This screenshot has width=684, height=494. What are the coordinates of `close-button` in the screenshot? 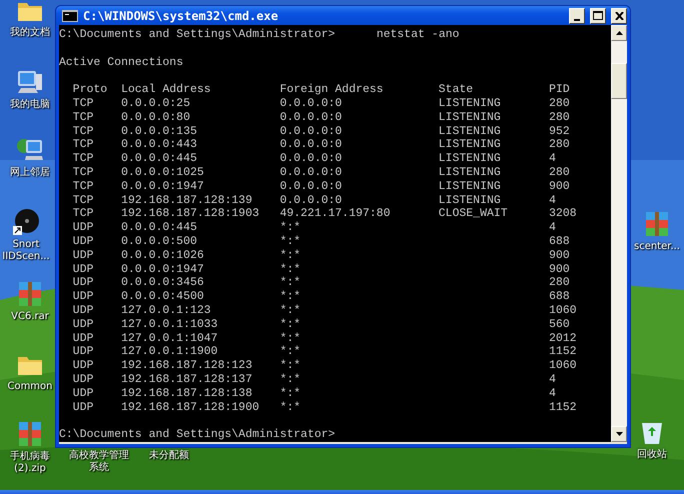 It's located at (619, 16).